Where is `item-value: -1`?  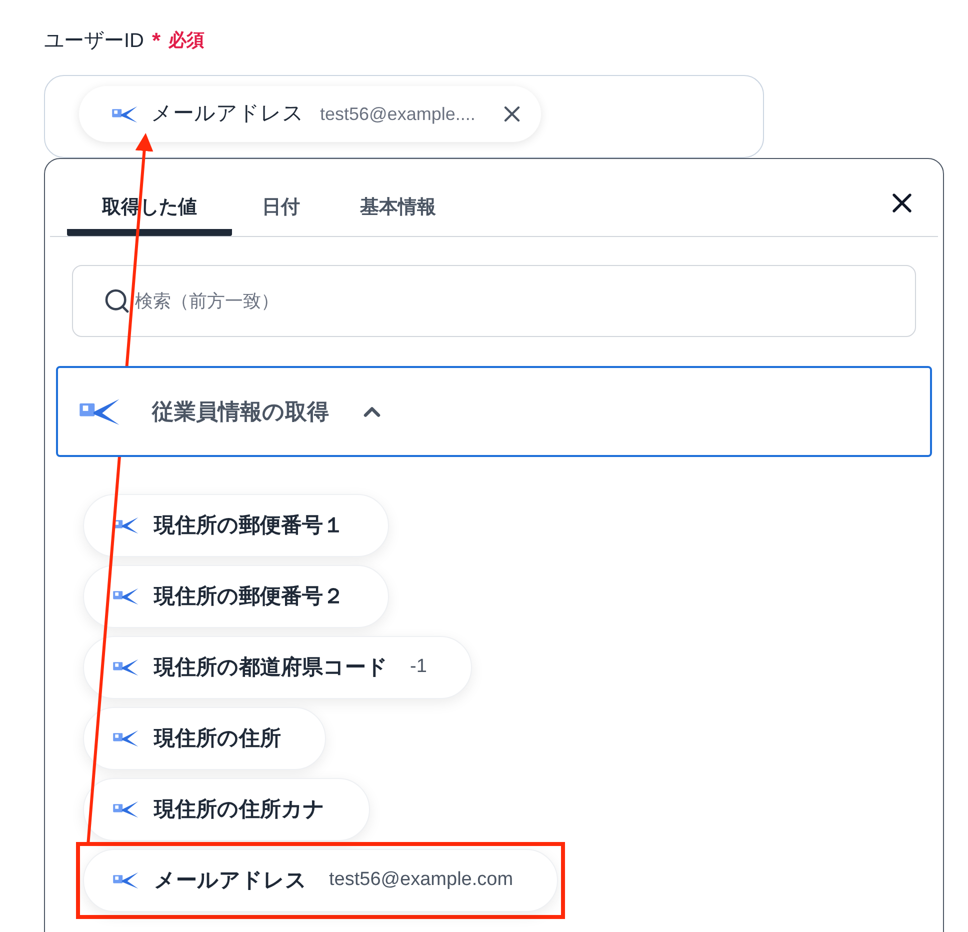 item-value: -1 is located at coordinates (418, 667).